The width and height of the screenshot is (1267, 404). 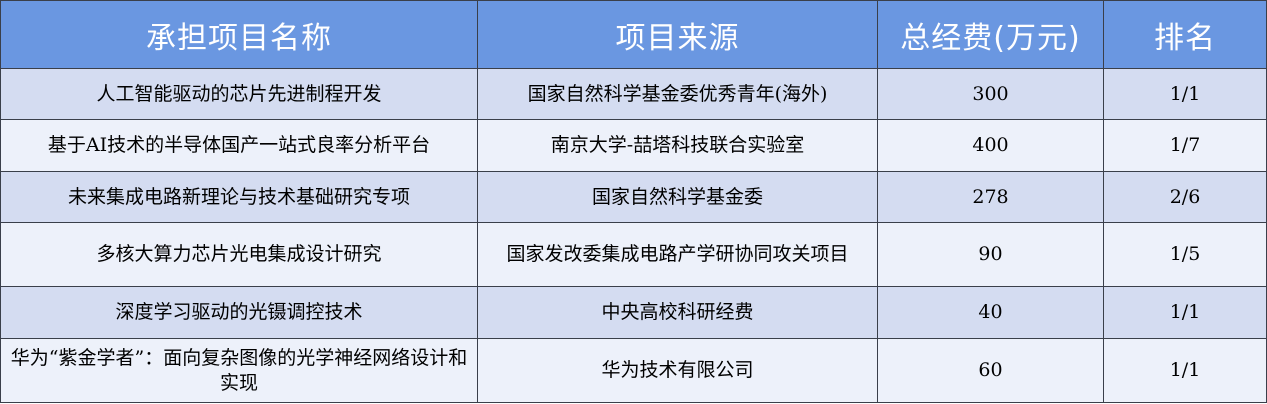 I want to click on cell-rank: 2/6, so click(x=1185, y=197).